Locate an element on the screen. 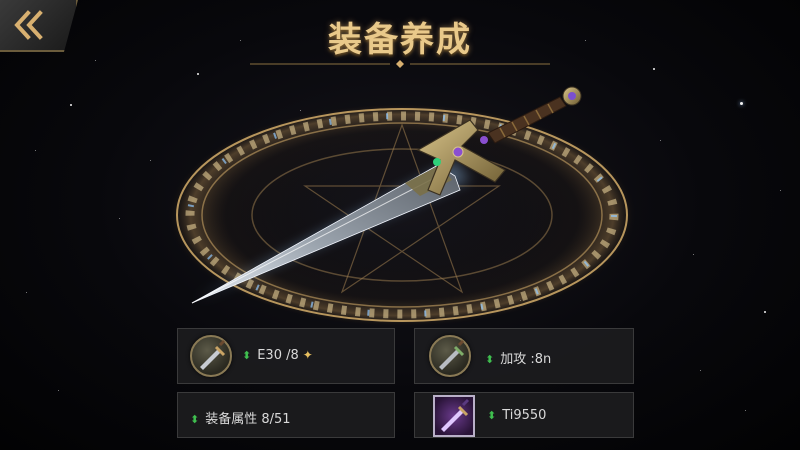  stat-panel-2: ⬍ 加攻 :8n is located at coordinates (524, 356).